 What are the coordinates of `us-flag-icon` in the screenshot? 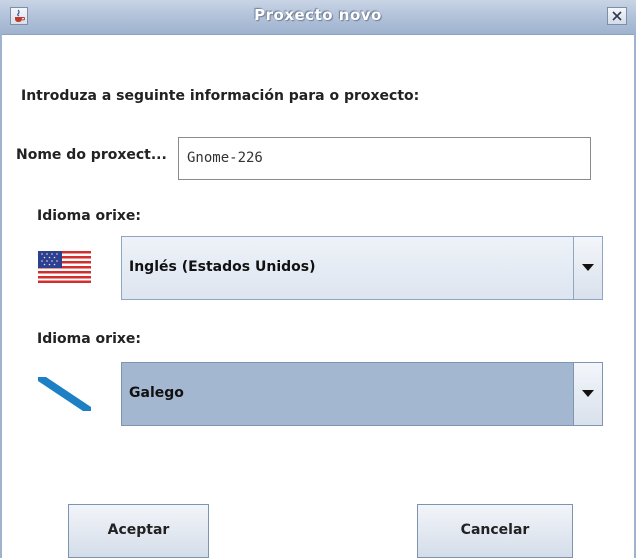 It's located at (64, 267).